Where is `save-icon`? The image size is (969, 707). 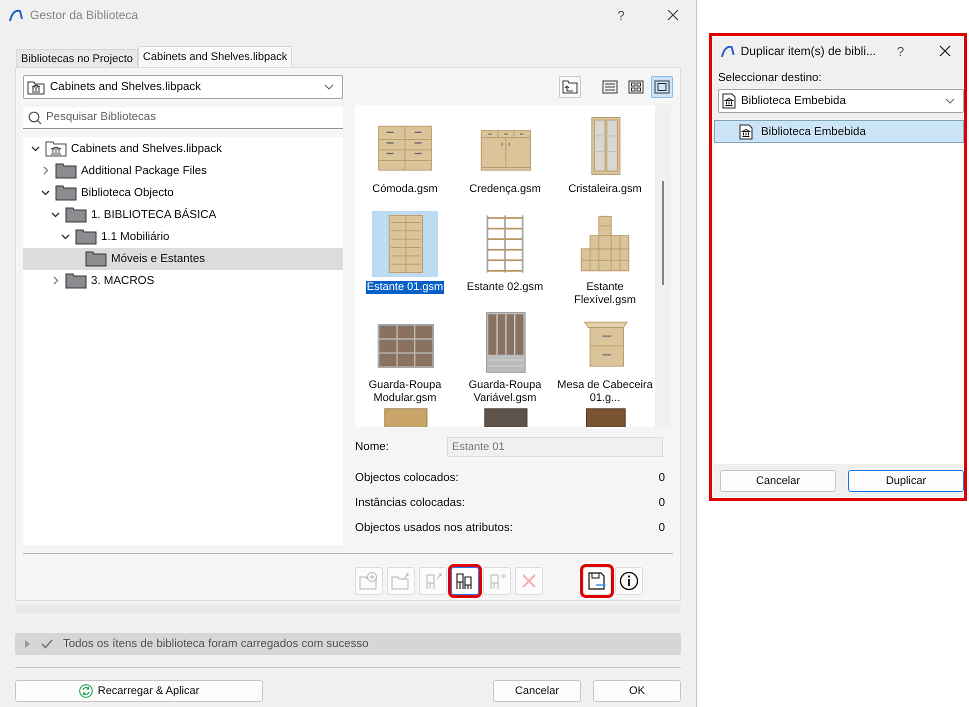
save-icon is located at coordinates (597, 581).